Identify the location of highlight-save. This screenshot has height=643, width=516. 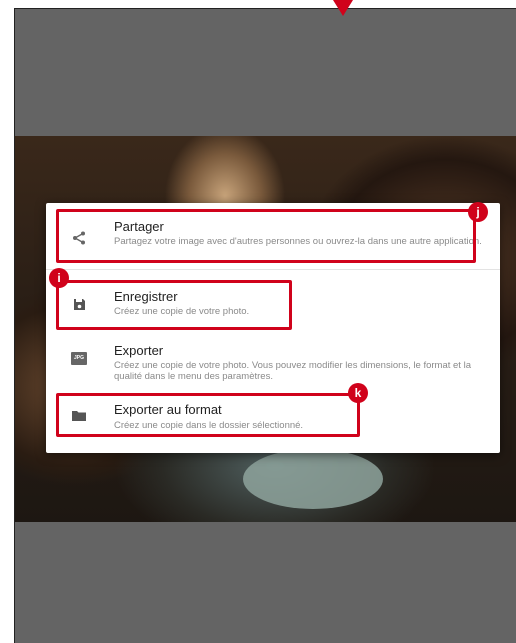
(174, 305).